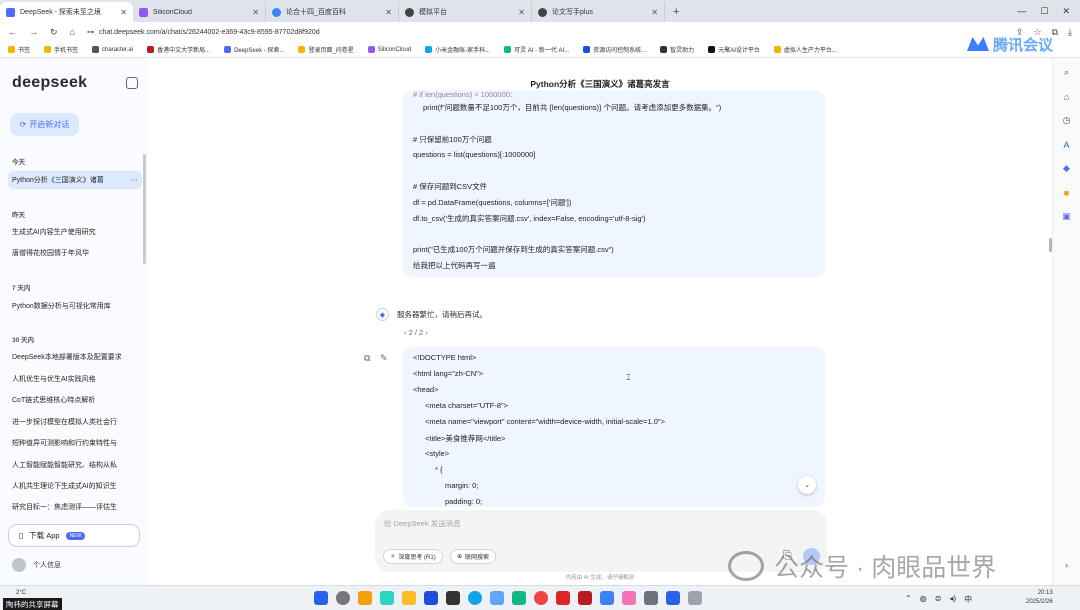 This screenshot has width=1080, height=610. What do you see at coordinates (452, 139) in the screenshot?
I see `code-line: # 只保留前100万个问题` at bounding box center [452, 139].